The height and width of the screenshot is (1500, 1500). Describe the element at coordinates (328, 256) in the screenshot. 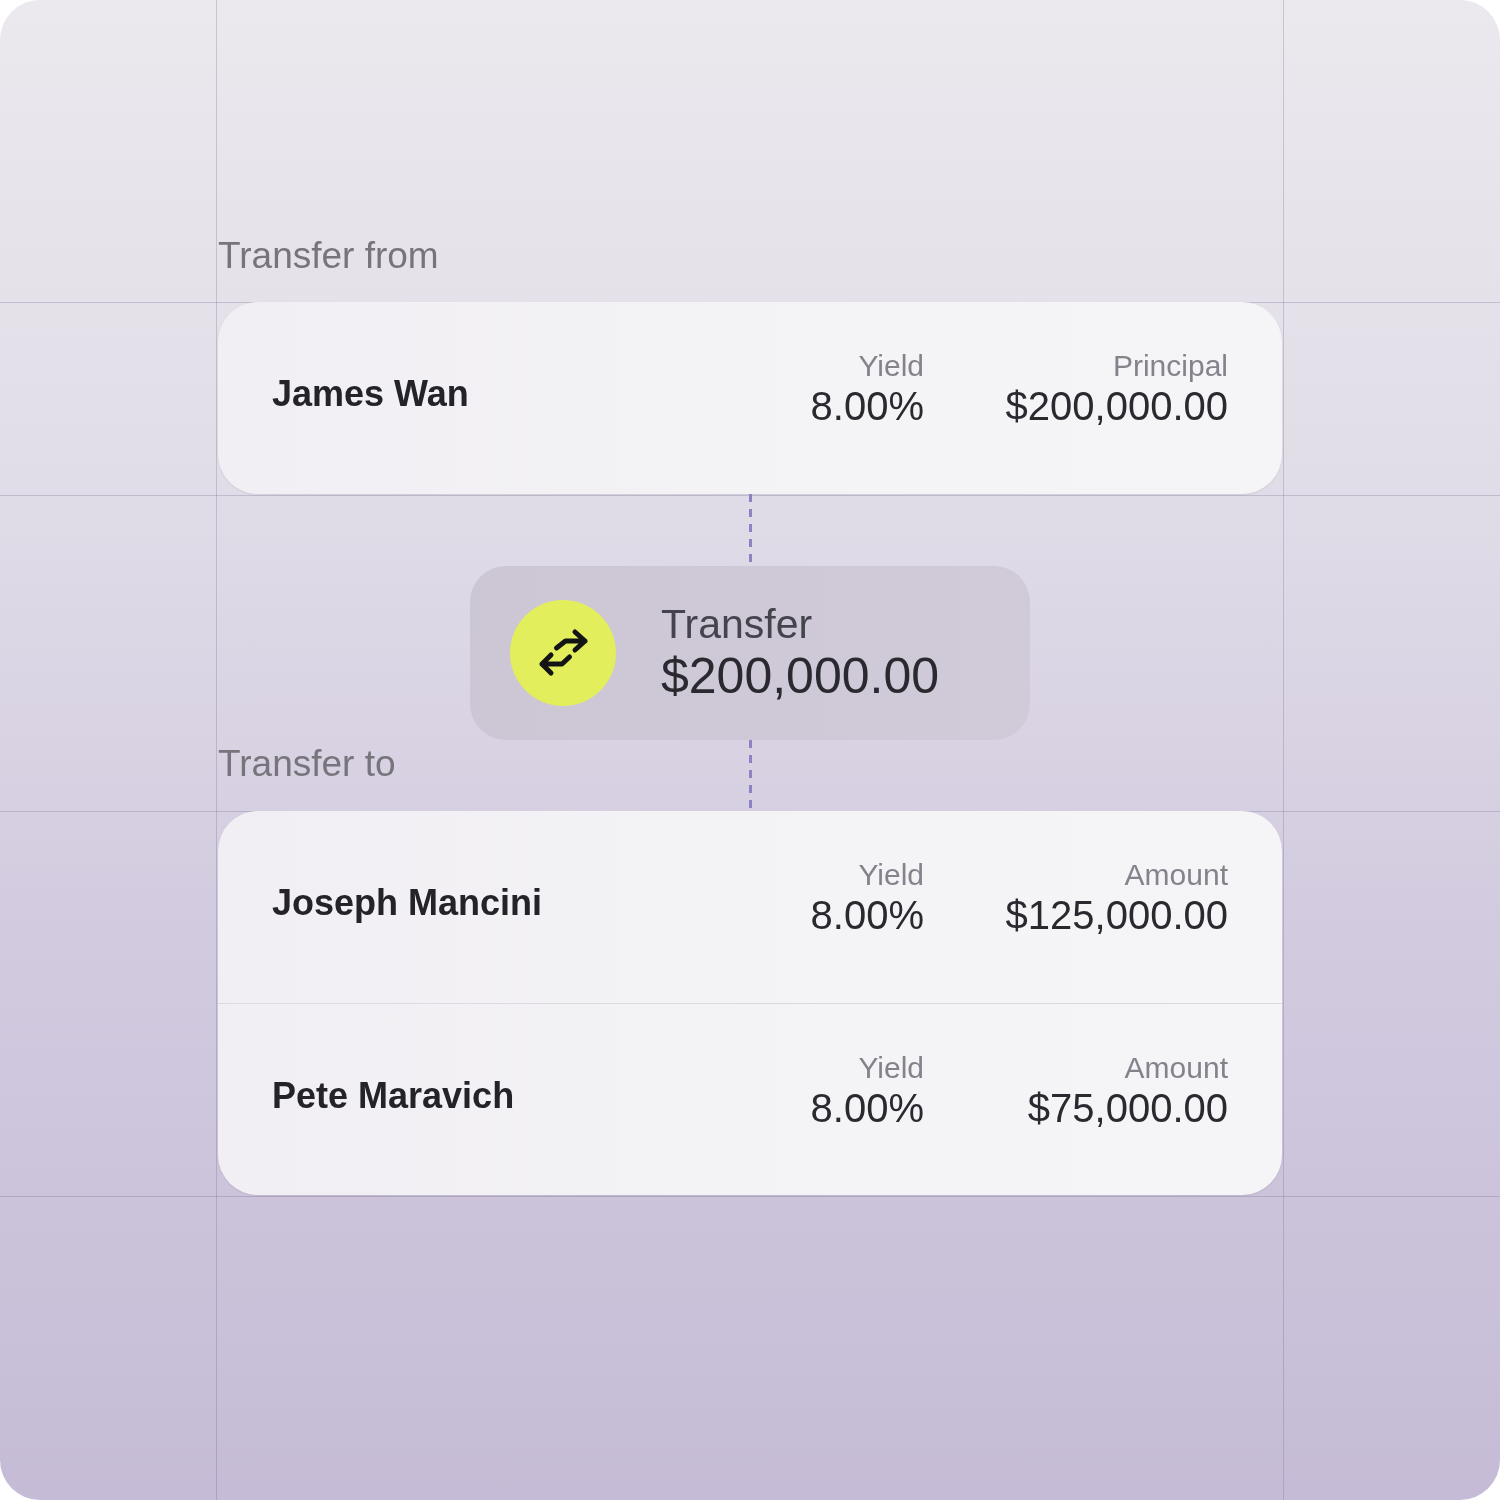

I see `section-label: Transfer from` at that location.